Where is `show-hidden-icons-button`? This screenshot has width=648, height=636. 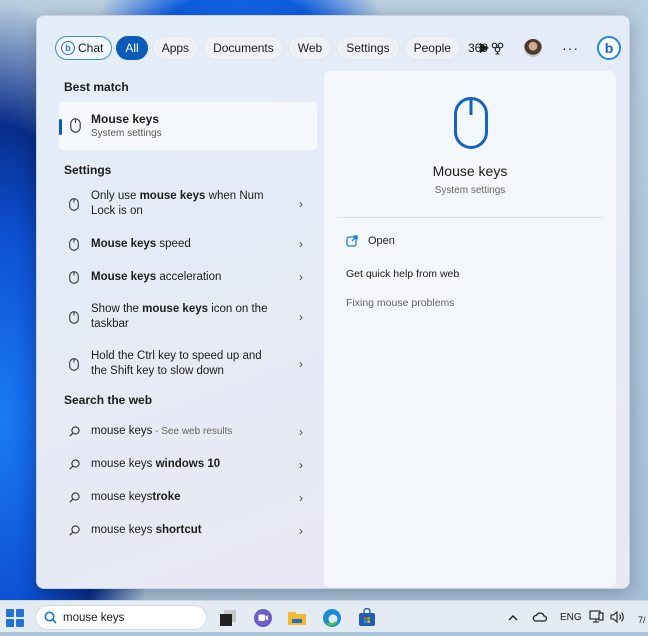
show-hidden-icons-button is located at coordinates (513, 617).